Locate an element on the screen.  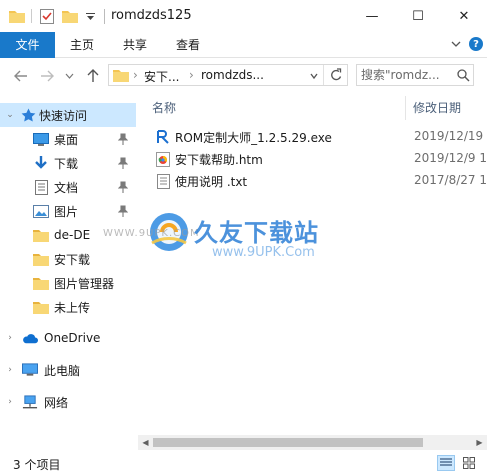
exe-icon is located at coordinates (163, 137).